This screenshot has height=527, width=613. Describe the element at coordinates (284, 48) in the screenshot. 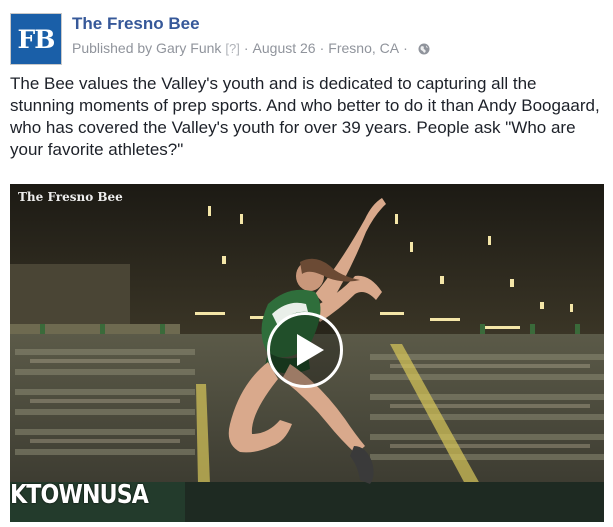

I see `post-date: August 26` at that location.